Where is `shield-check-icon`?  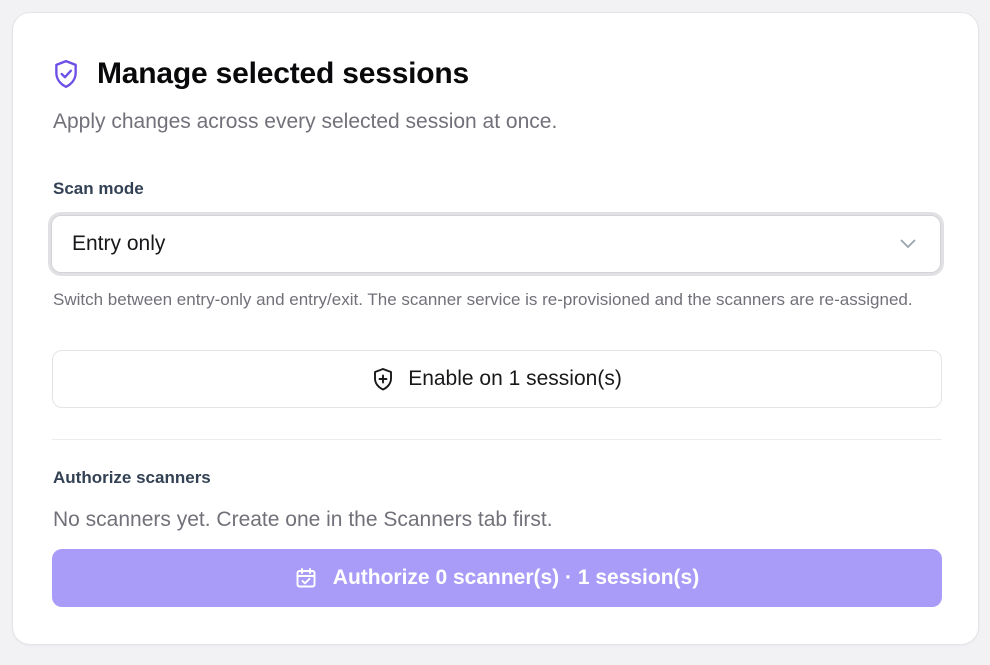 shield-check-icon is located at coordinates (67, 74).